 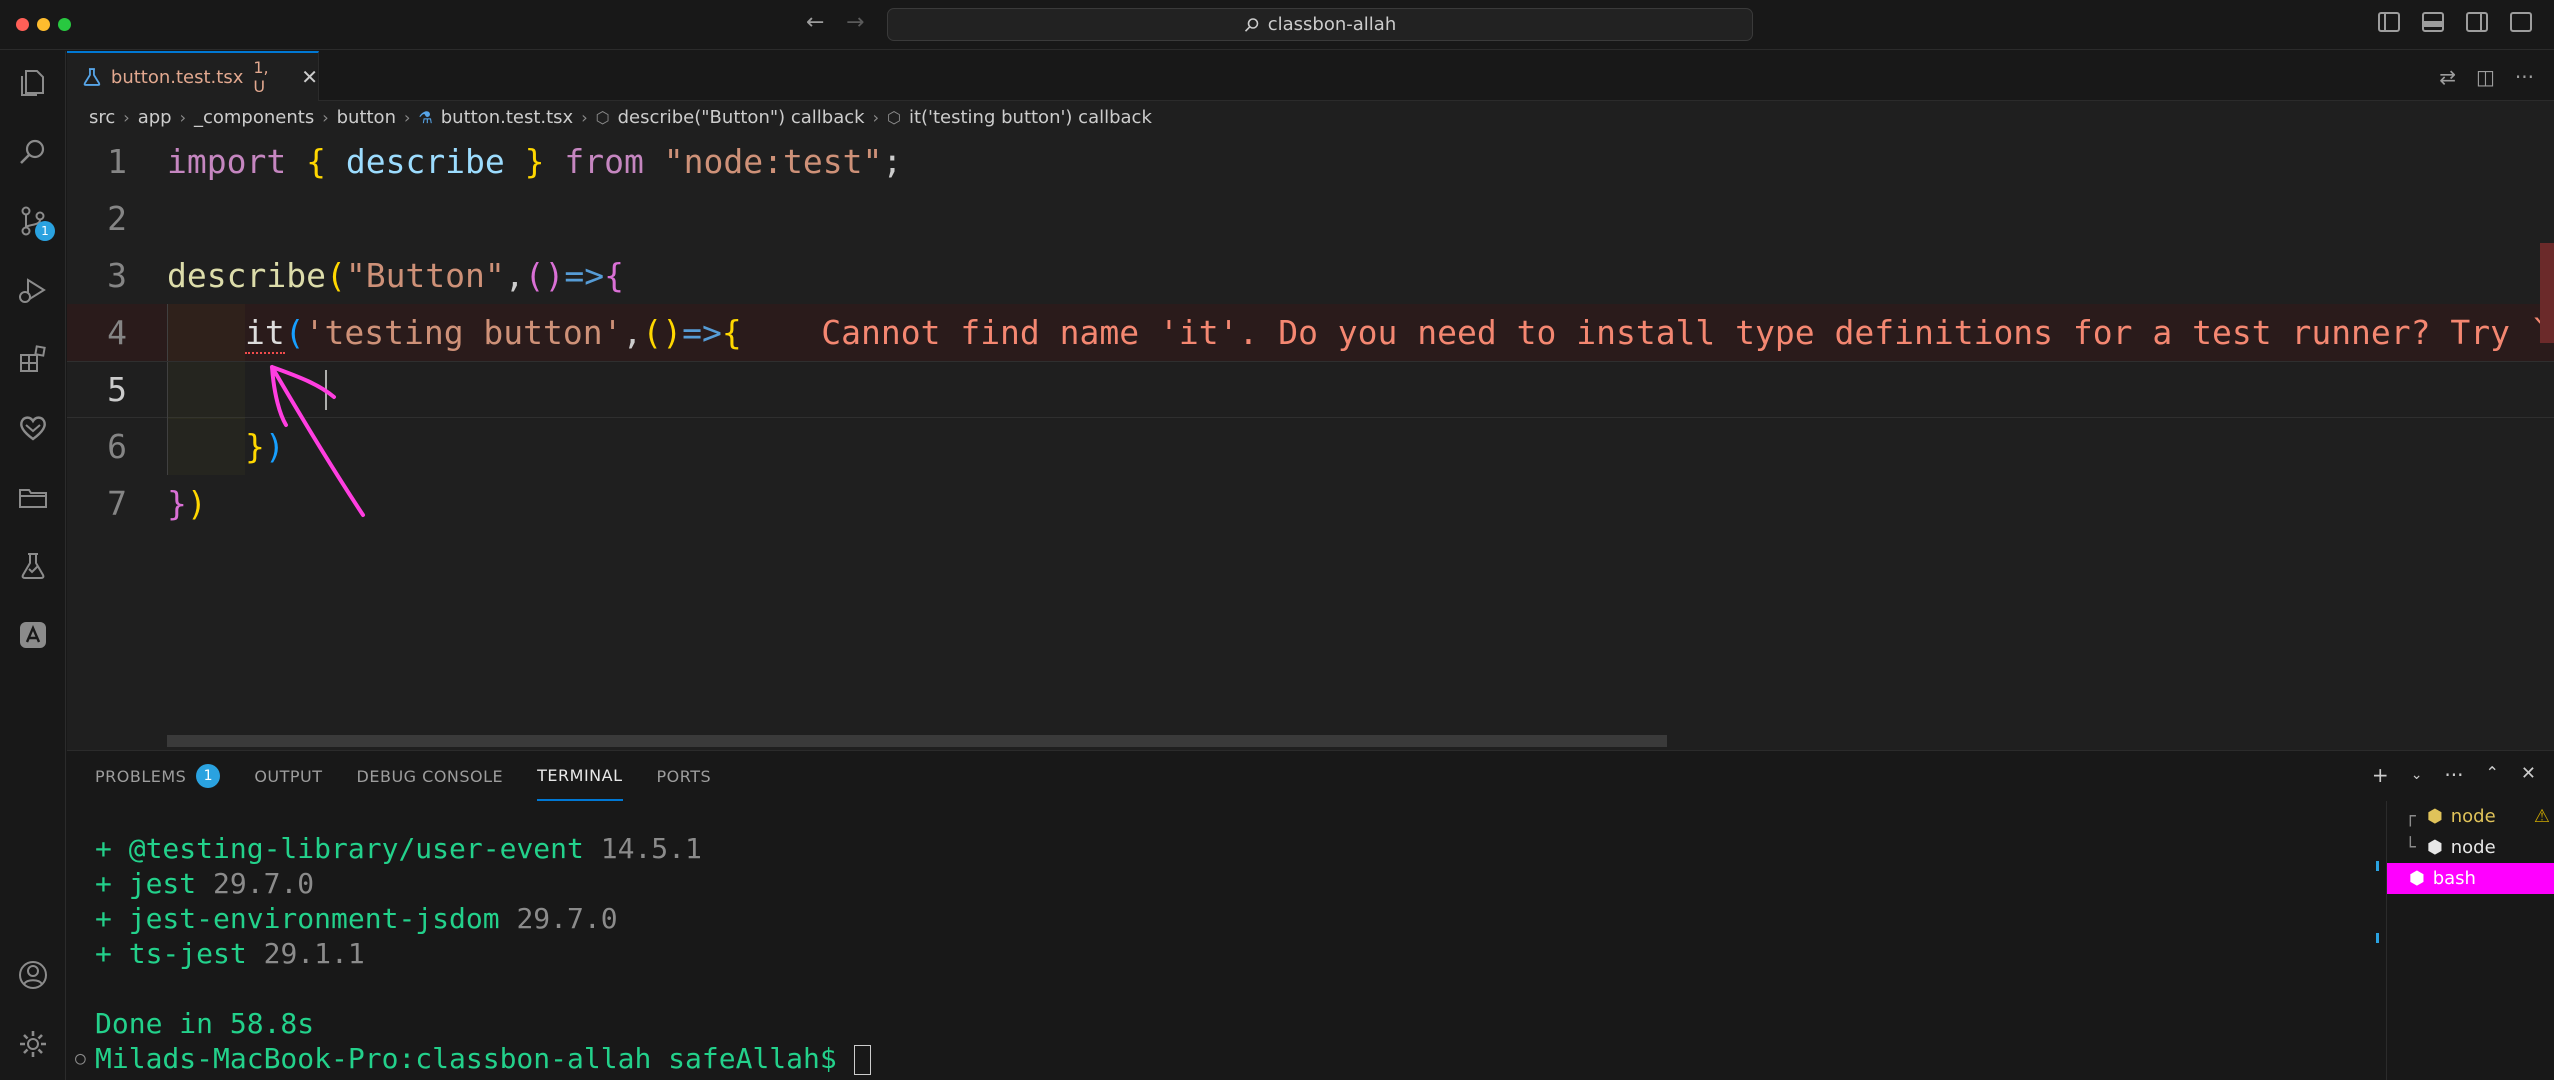 What do you see at coordinates (398, 848) in the screenshot?
I see `terminal-line: + @testing-library/user-event 14.5.1` at bounding box center [398, 848].